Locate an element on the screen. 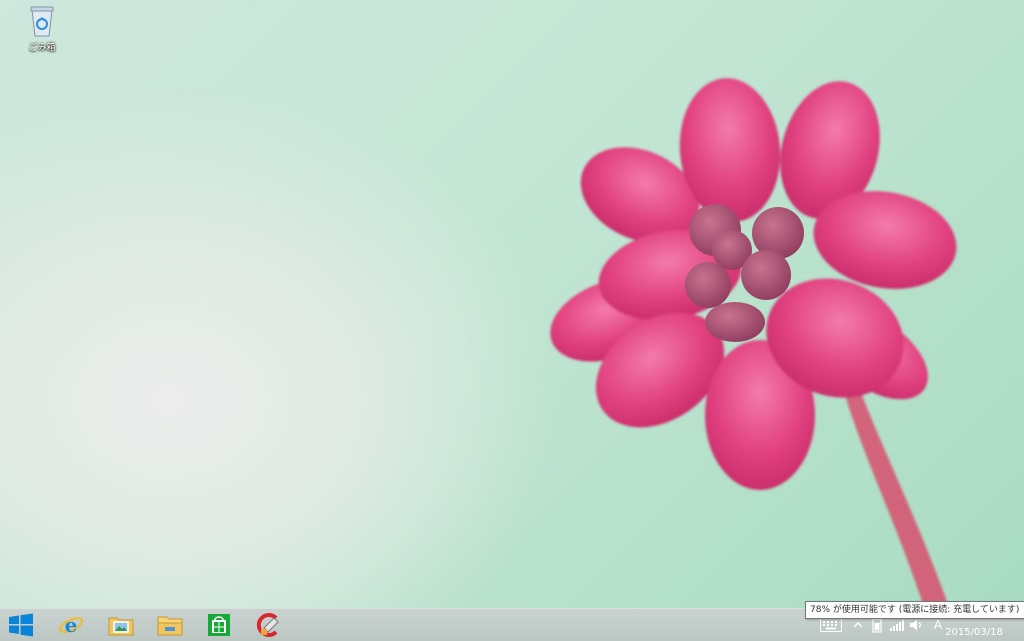 The height and width of the screenshot is (641, 1024). taskbar-internet-explorer: e is located at coordinates (71, 625).